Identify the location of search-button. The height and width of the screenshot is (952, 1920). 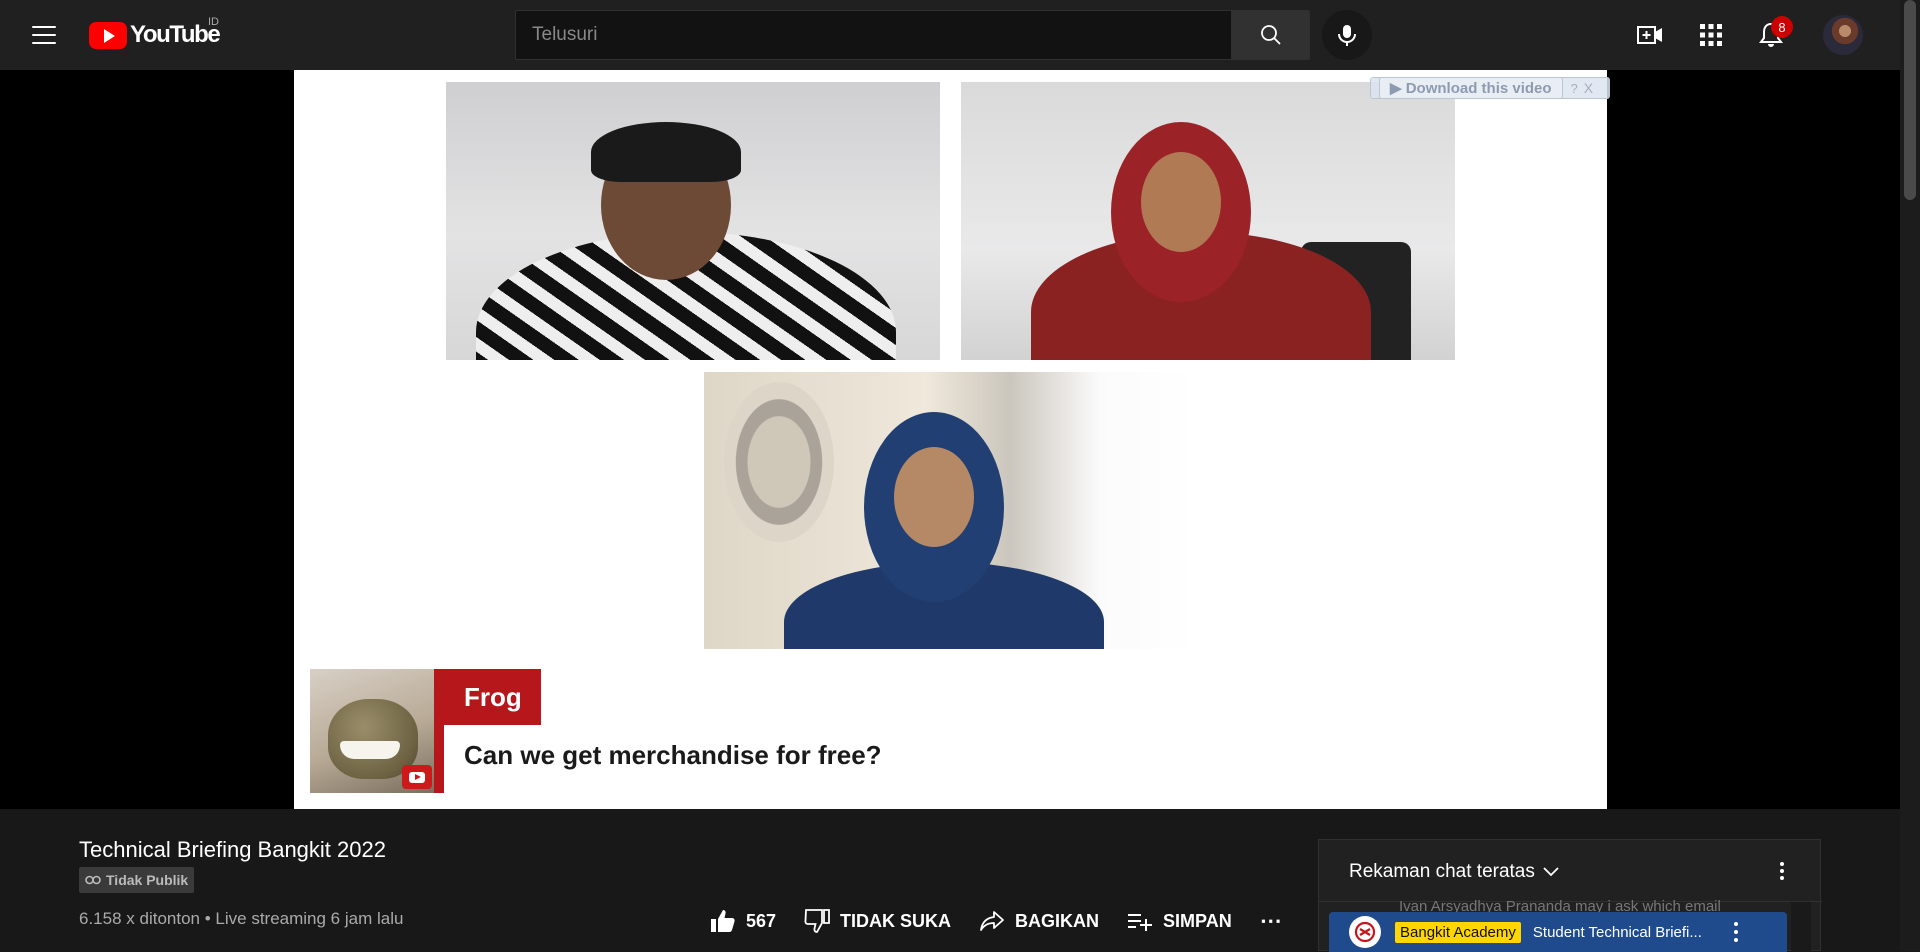
(1270, 35).